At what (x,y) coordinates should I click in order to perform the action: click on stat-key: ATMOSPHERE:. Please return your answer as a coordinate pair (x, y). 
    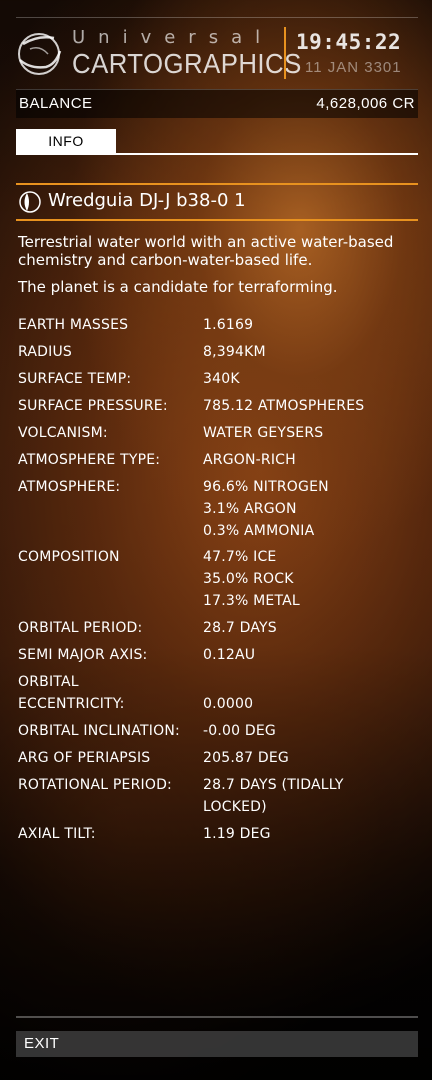
    Looking at the image, I should click on (69, 487).